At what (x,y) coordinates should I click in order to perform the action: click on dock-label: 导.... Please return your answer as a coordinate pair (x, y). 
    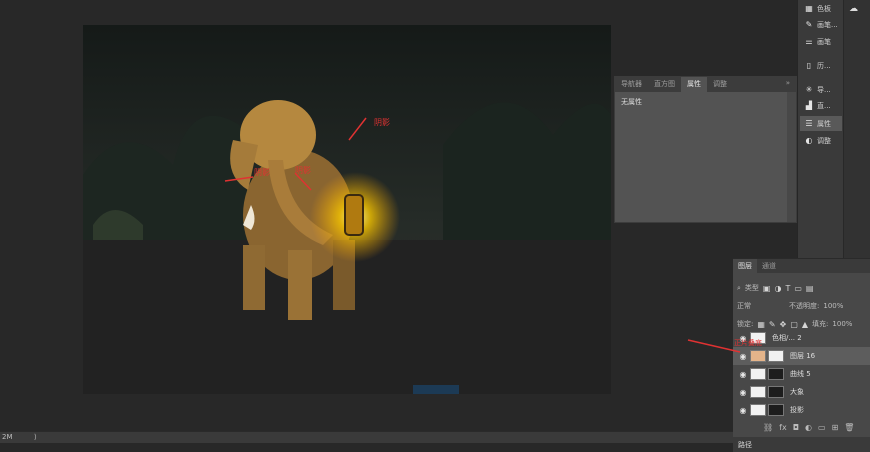
    Looking at the image, I should click on (824, 89).